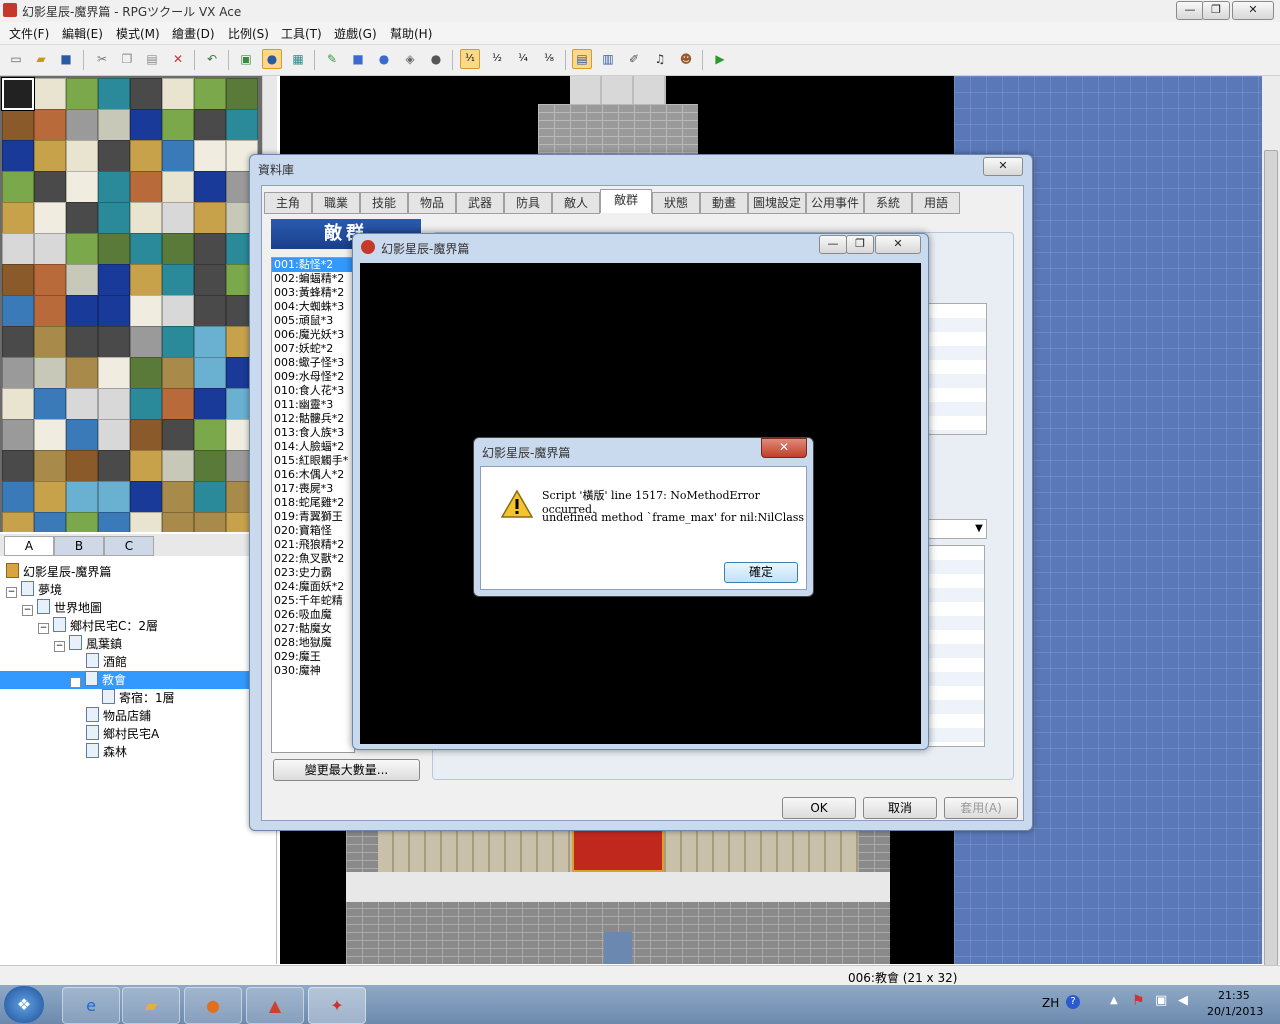 Image resolution: width=1280 pixels, height=1024 pixels. Describe the element at coordinates (129, 546) in the screenshot. I see `tileset-tab-c: C` at that location.